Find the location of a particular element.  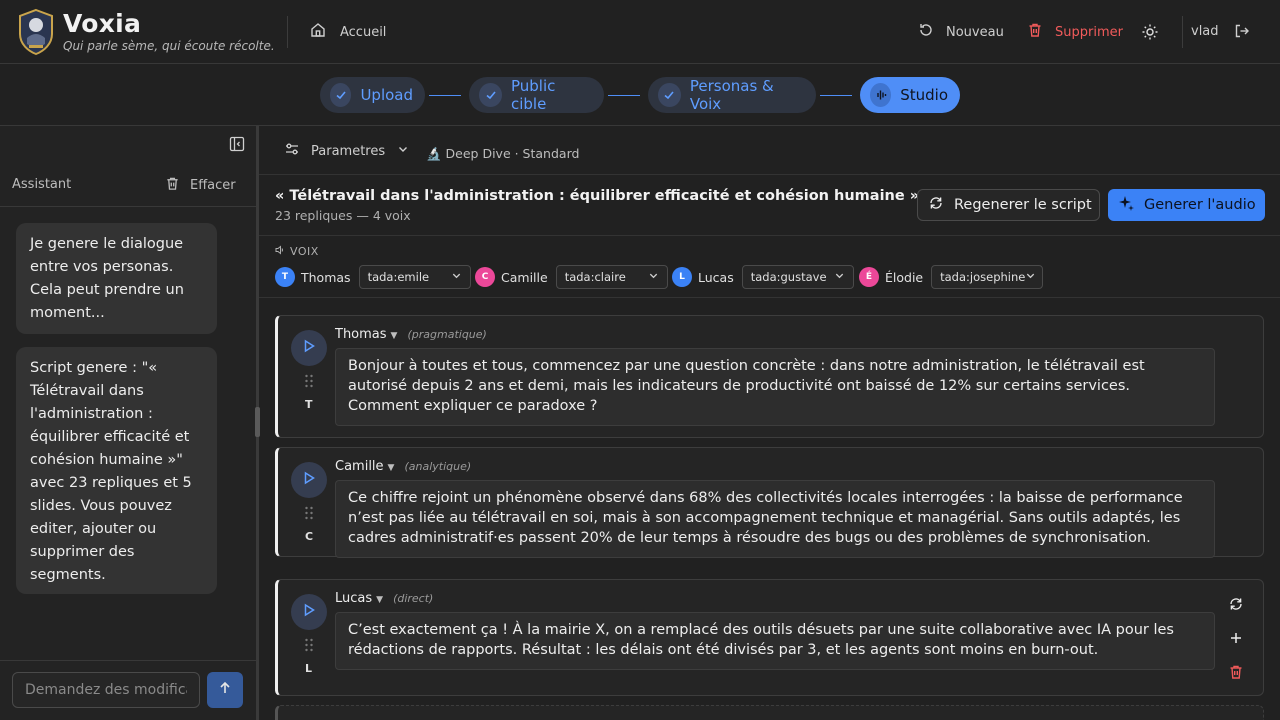

params-toggle: Parametres is located at coordinates (347, 151).